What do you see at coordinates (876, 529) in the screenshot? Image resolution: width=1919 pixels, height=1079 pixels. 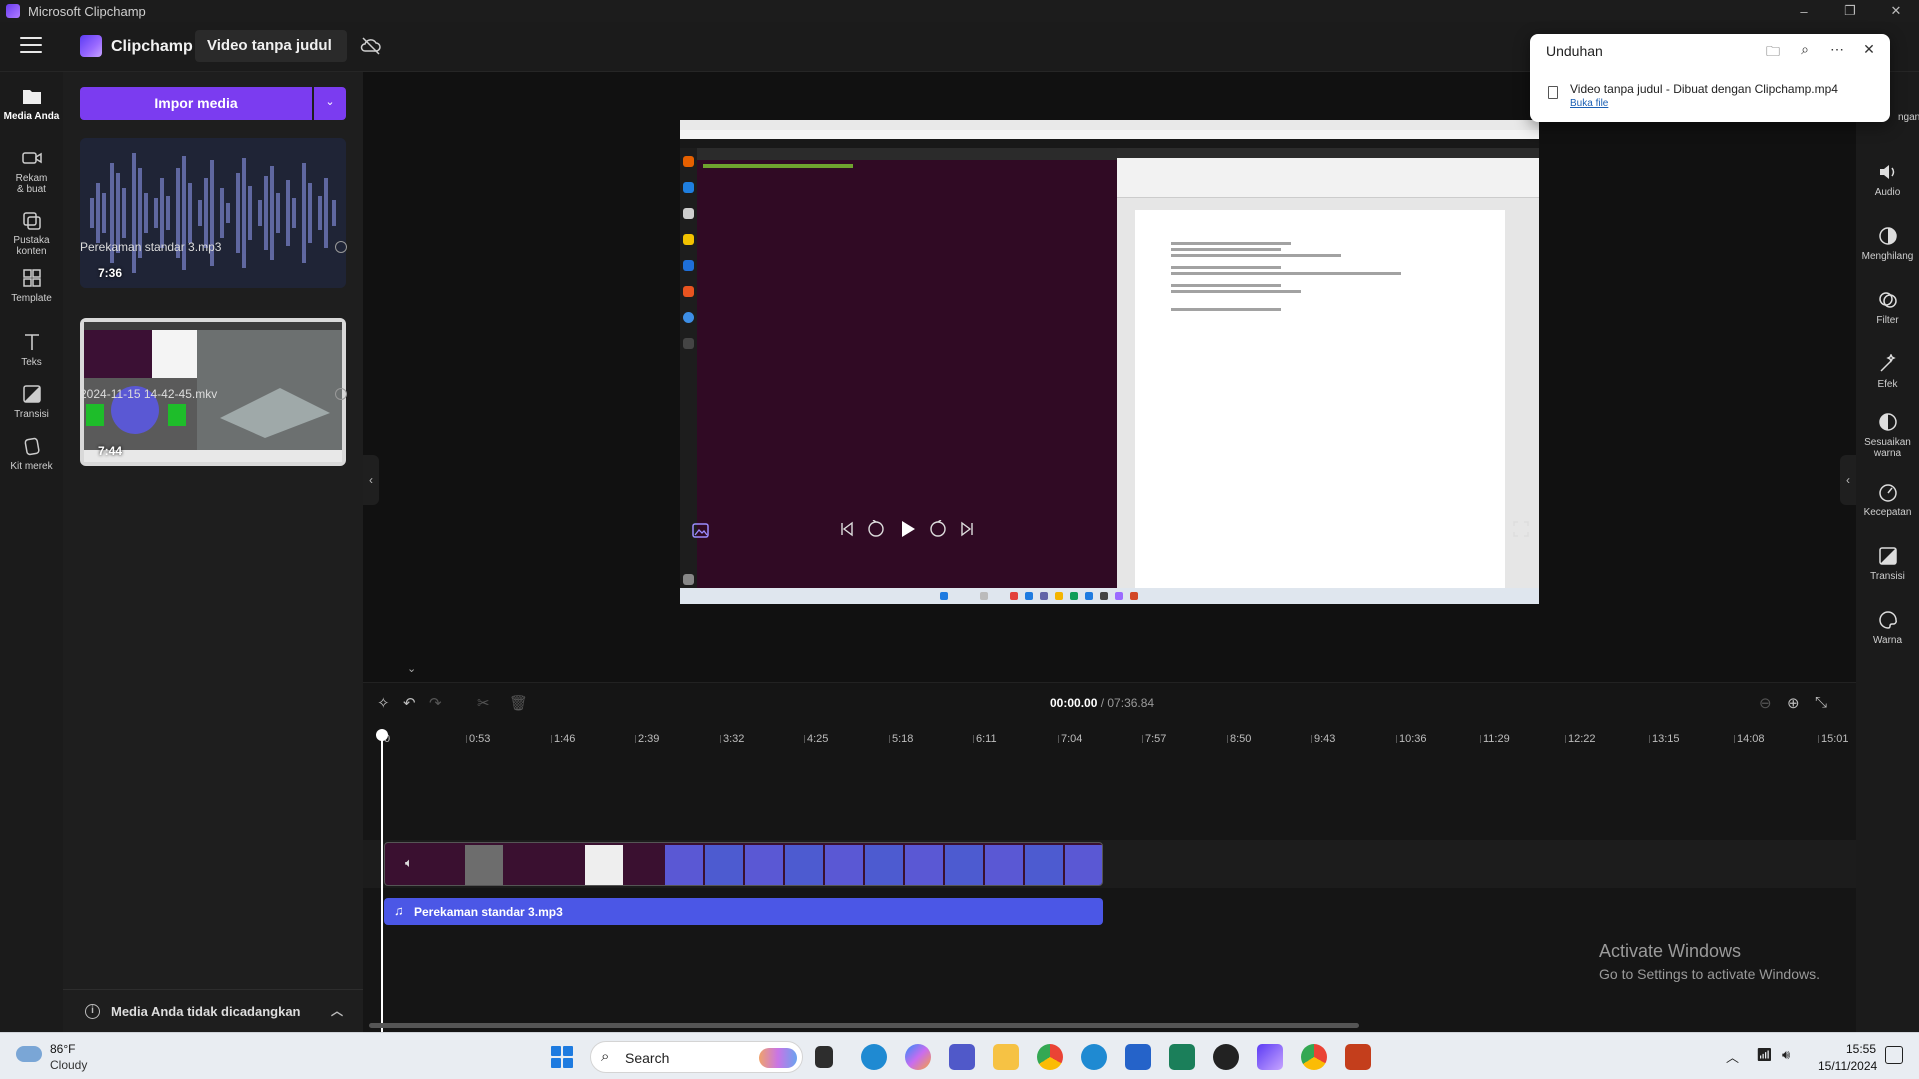 I see `rewind-5s-icon` at bounding box center [876, 529].